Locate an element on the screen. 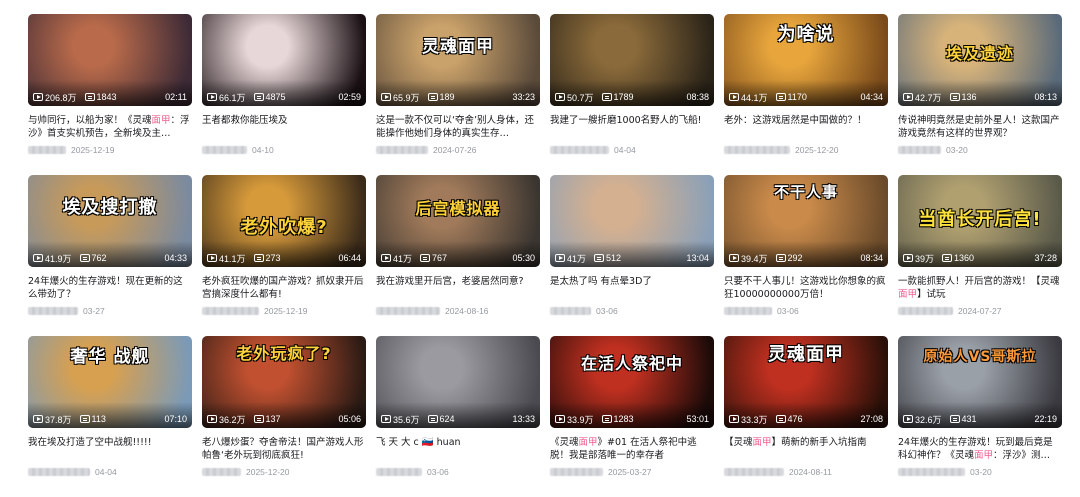 The image size is (1080, 497). video-thumbnail: 灵魂面甲 65.9万 189 33:23 is located at coordinates (458, 60).